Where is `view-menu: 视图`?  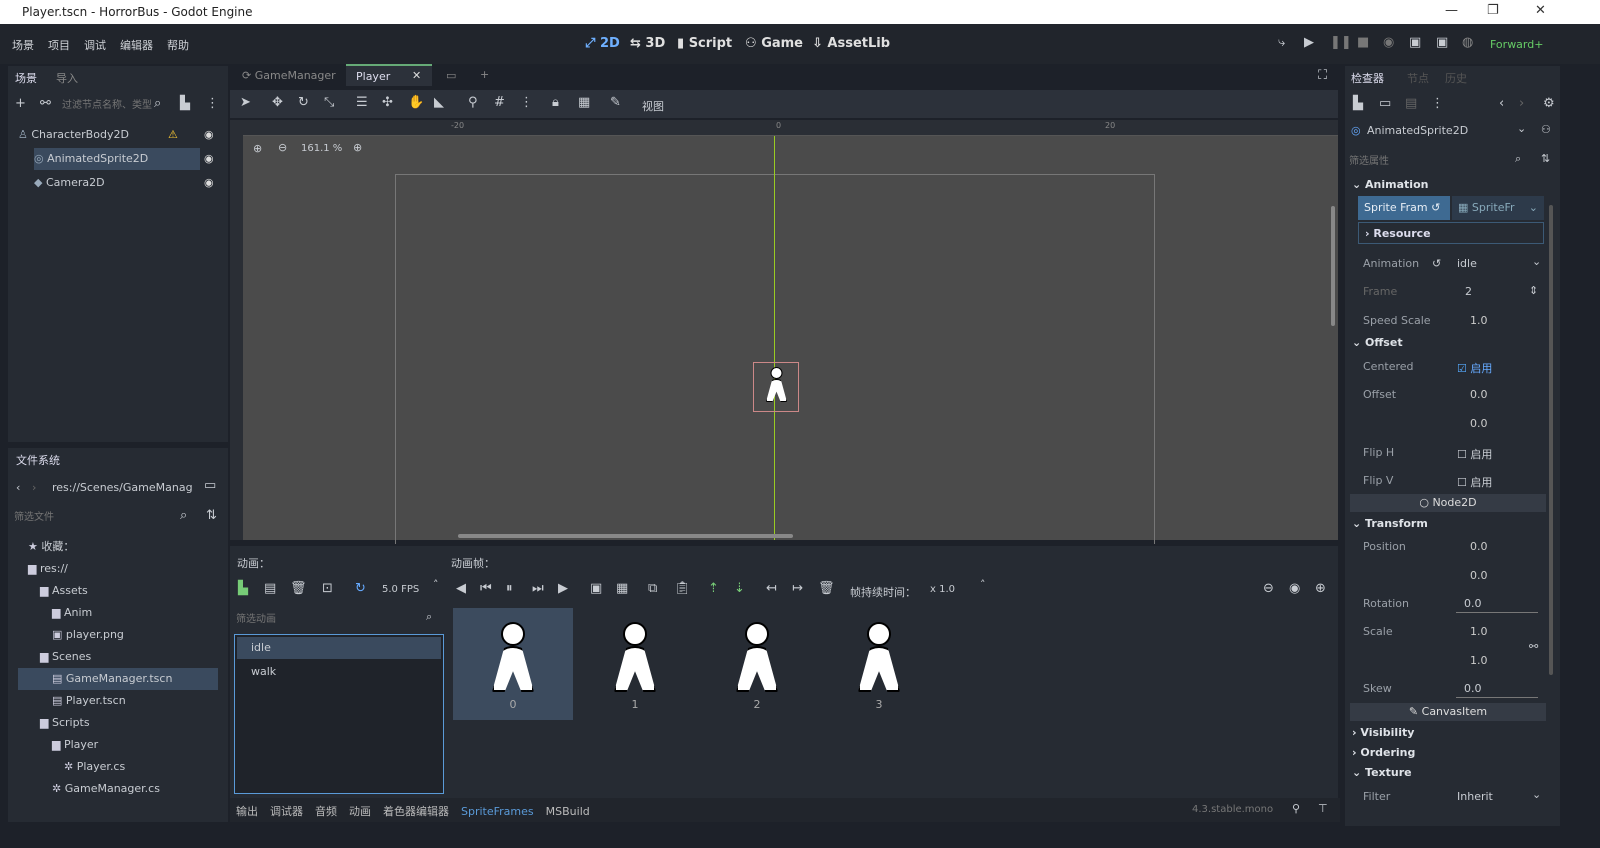 view-menu: 视图 is located at coordinates (653, 106).